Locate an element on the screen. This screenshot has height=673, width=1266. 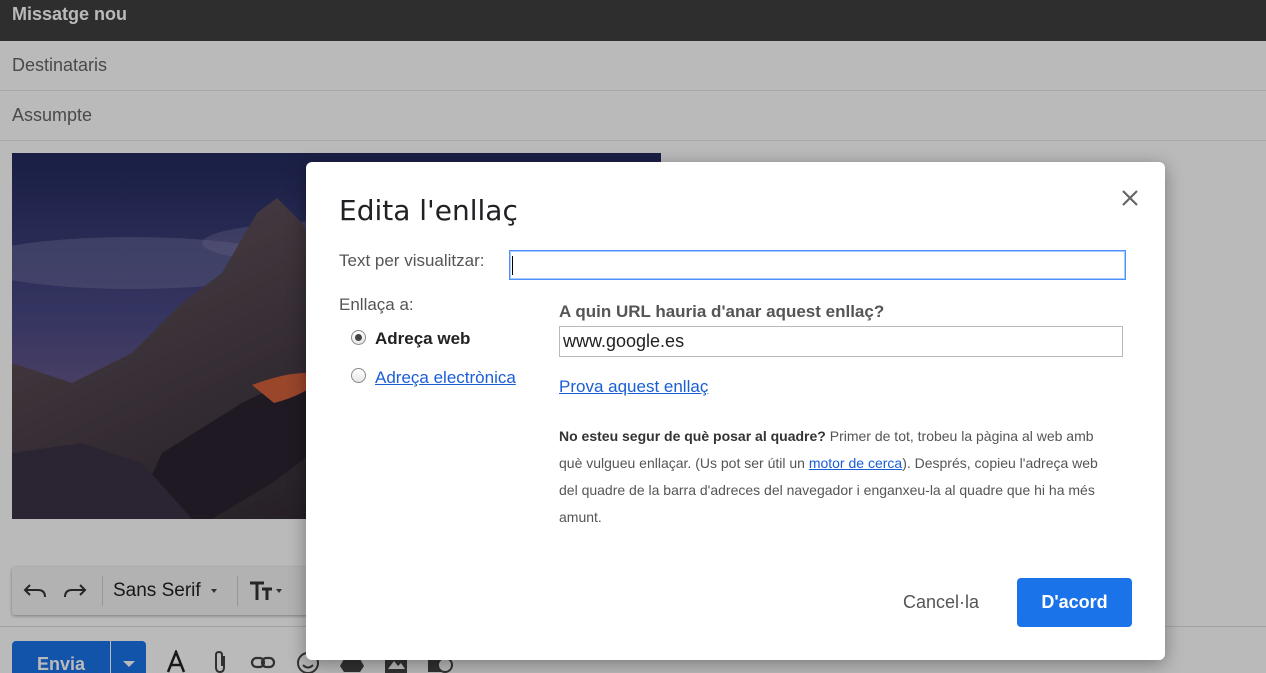
display-text-label: Text per visualitzar: is located at coordinates (412, 260).